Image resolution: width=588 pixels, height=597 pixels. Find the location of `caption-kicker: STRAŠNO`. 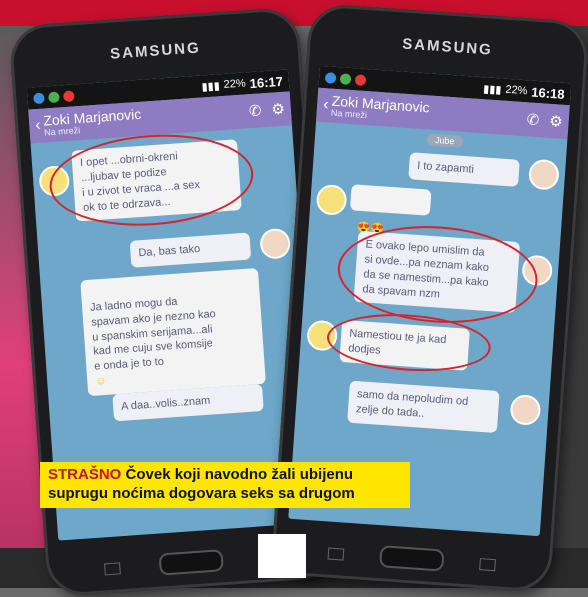

caption-kicker: STRAŠNO is located at coordinates (85, 474).